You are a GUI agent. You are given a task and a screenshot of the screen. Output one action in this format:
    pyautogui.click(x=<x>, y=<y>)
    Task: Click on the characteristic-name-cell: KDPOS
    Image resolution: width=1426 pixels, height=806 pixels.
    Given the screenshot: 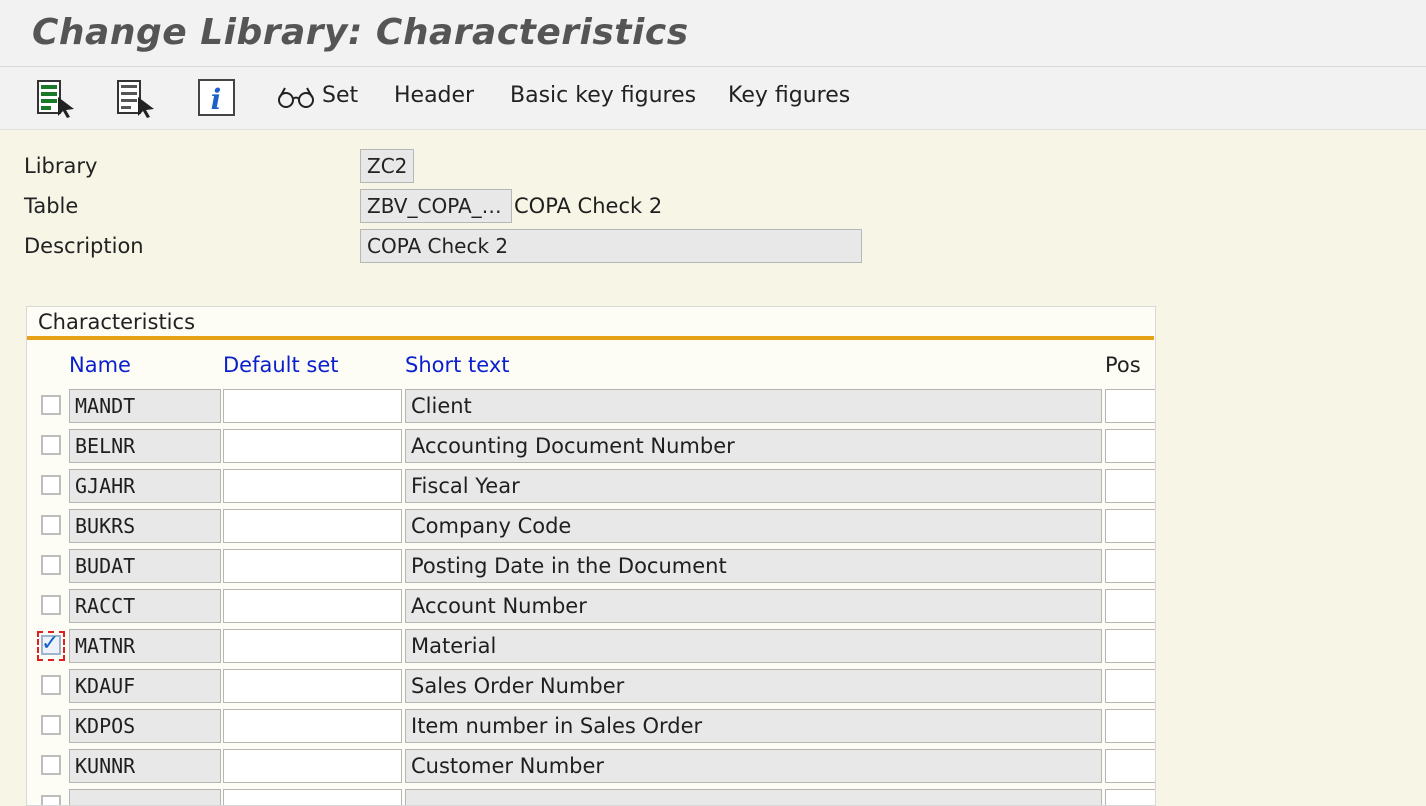 What is the action you would take?
    pyautogui.click(x=145, y=726)
    